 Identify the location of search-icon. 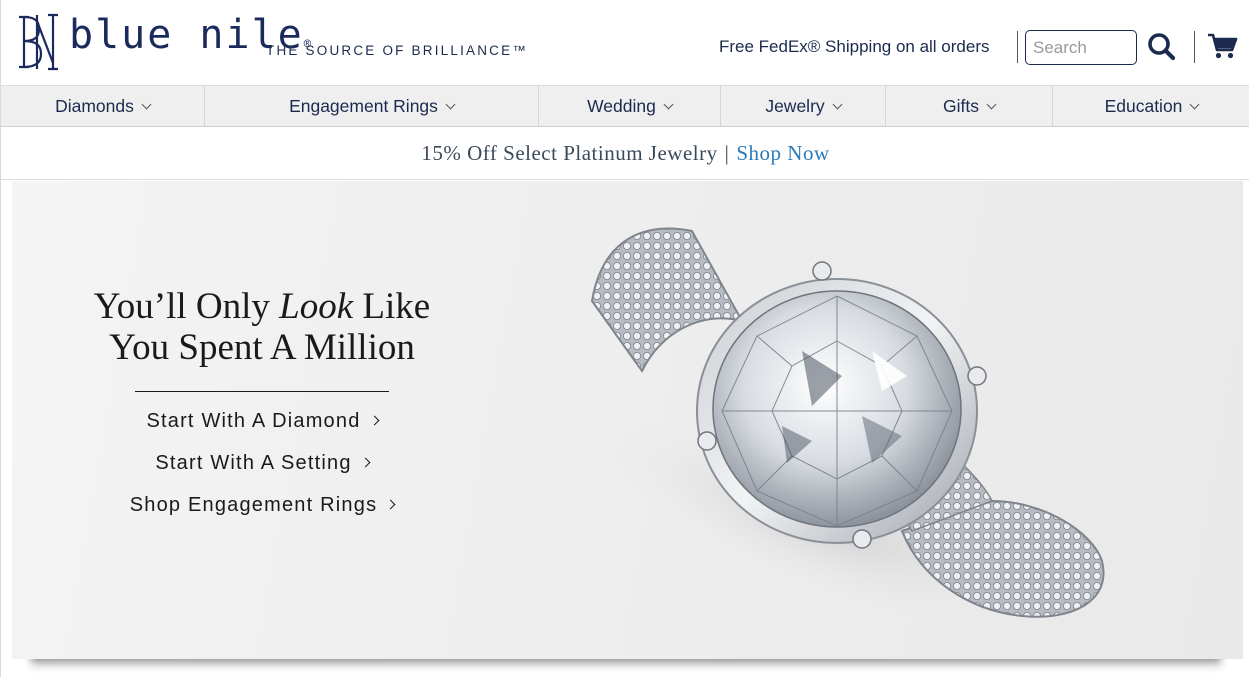
(1162, 47).